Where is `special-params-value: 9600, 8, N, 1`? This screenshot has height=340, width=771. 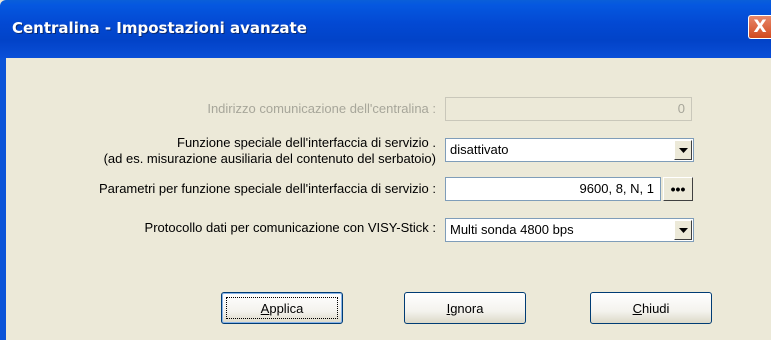 special-params-value: 9600, 8, N, 1 is located at coordinates (616, 188).